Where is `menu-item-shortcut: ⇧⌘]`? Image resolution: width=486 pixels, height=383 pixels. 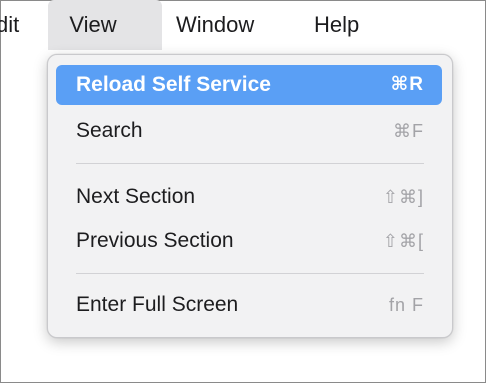 menu-item-shortcut: ⇧⌘] is located at coordinates (403, 197).